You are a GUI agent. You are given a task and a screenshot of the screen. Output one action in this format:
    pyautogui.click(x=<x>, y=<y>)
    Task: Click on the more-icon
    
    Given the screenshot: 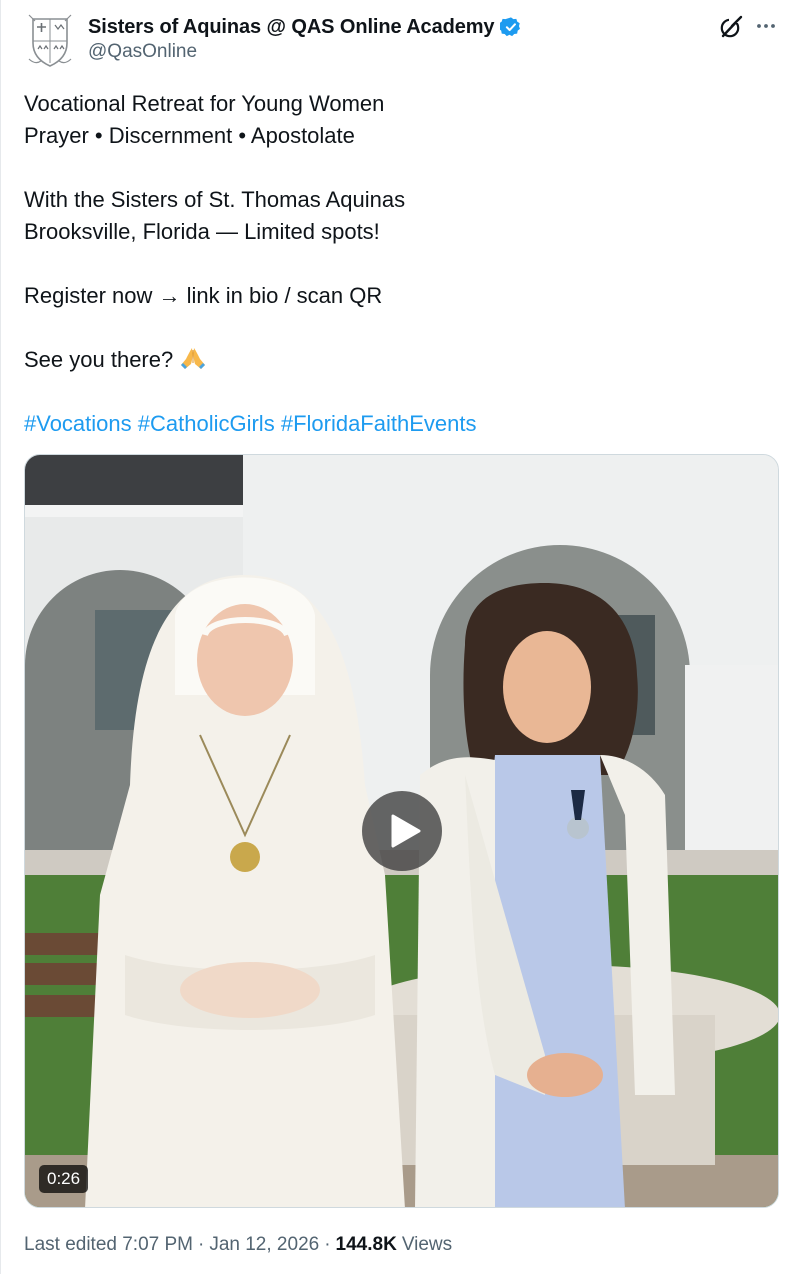 What is the action you would take?
    pyautogui.click(x=766, y=26)
    